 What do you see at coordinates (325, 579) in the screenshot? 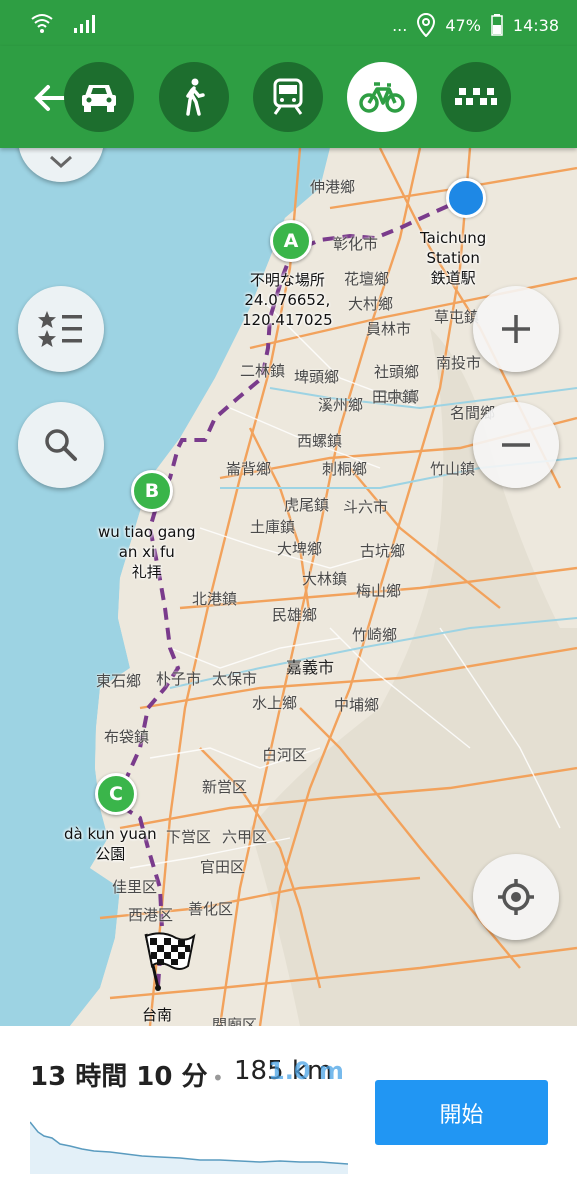
I see `place-label: 大林鎮` at bounding box center [325, 579].